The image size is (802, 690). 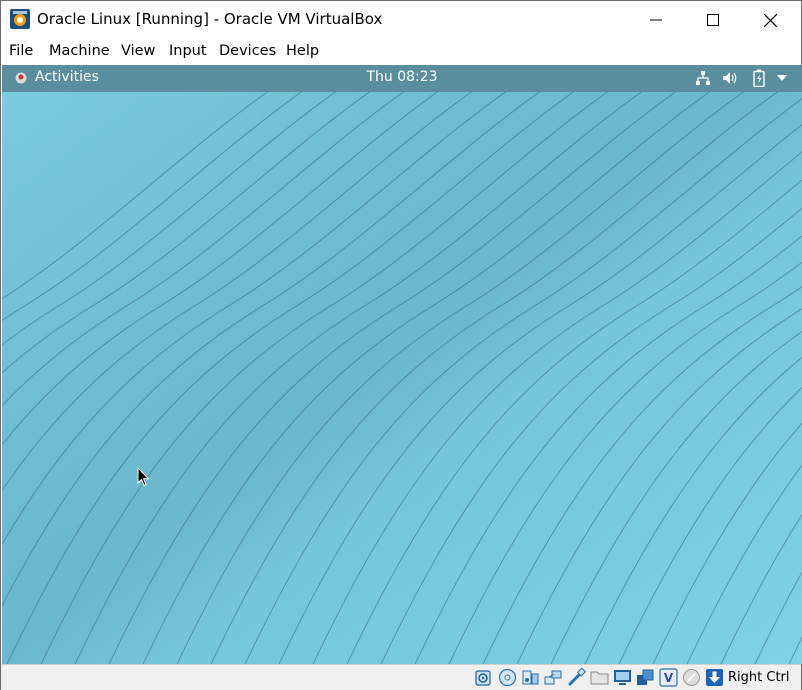 I want to click on network-adapter-icon, so click(x=553, y=677).